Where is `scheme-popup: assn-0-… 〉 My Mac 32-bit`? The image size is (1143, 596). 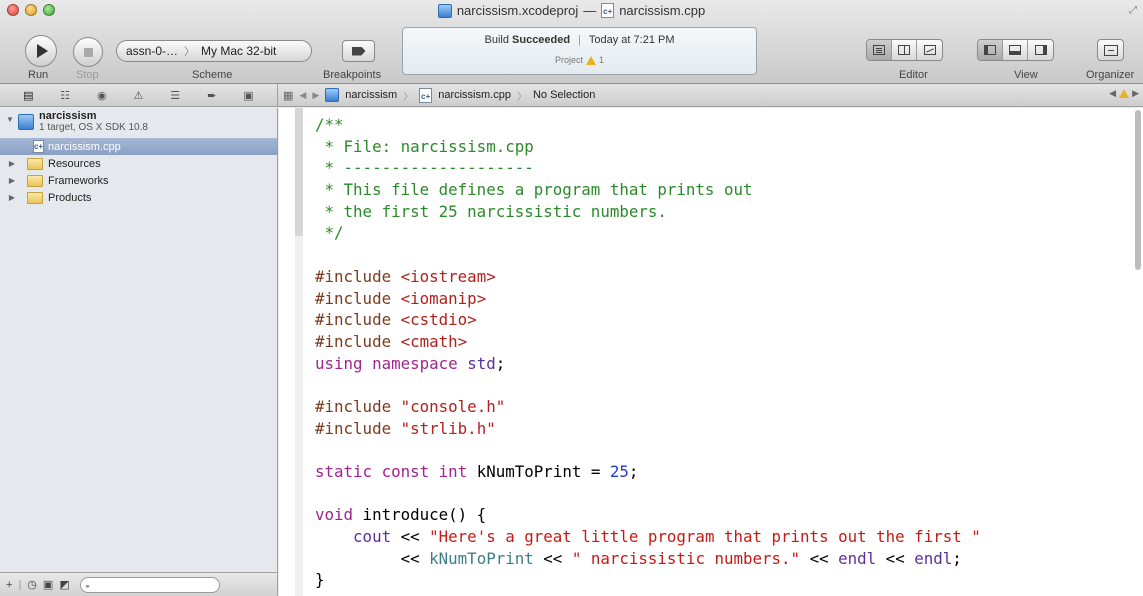 scheme-popup: assn-0-… 〉 My Mac 32-bit is located at coordinates (214, 51).